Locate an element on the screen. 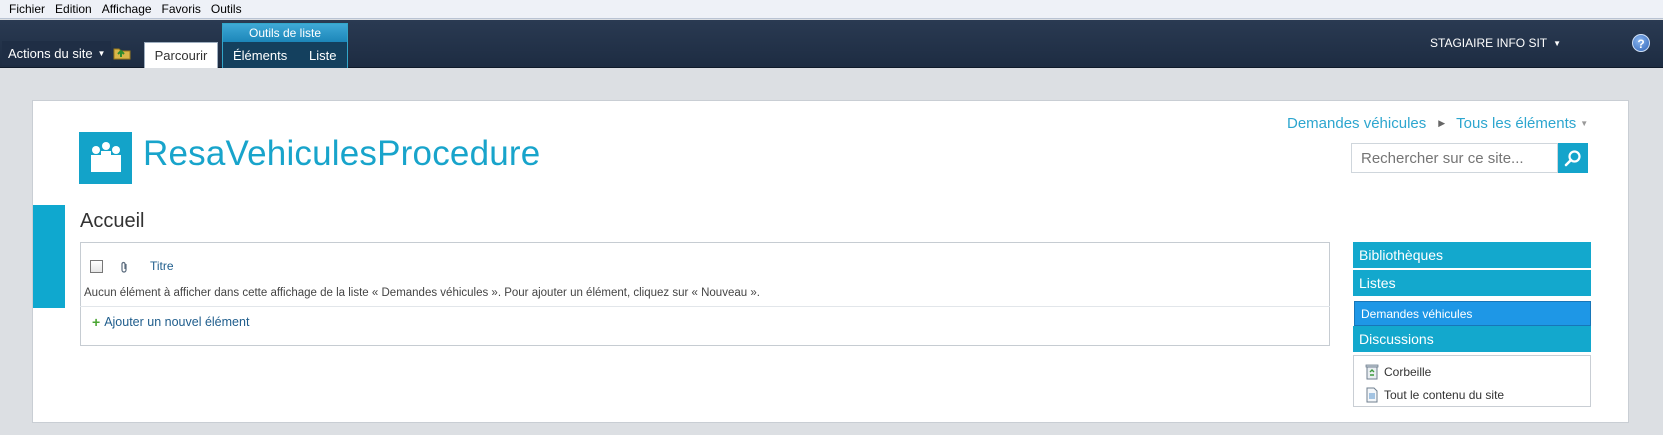 This screenshot has width=1663, height=435. quick-launch-libraries: Bibliothèques is located at coordinates (1472, 255).